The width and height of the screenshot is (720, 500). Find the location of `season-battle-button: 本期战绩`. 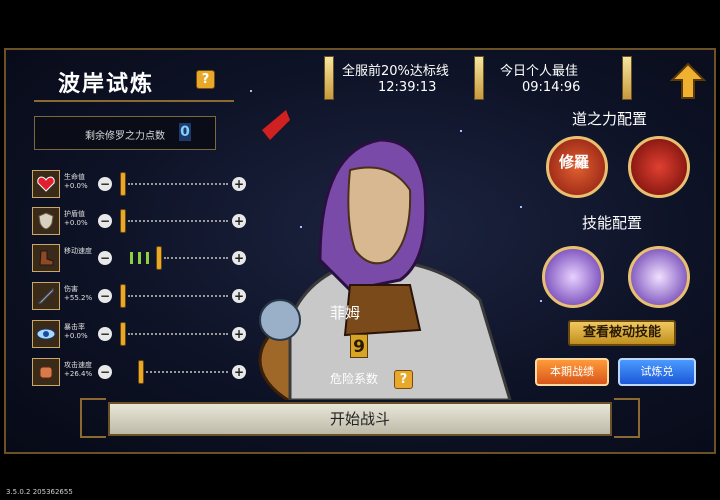

season-battle-button: 本期战绩 is located at coordinates (572, 372).